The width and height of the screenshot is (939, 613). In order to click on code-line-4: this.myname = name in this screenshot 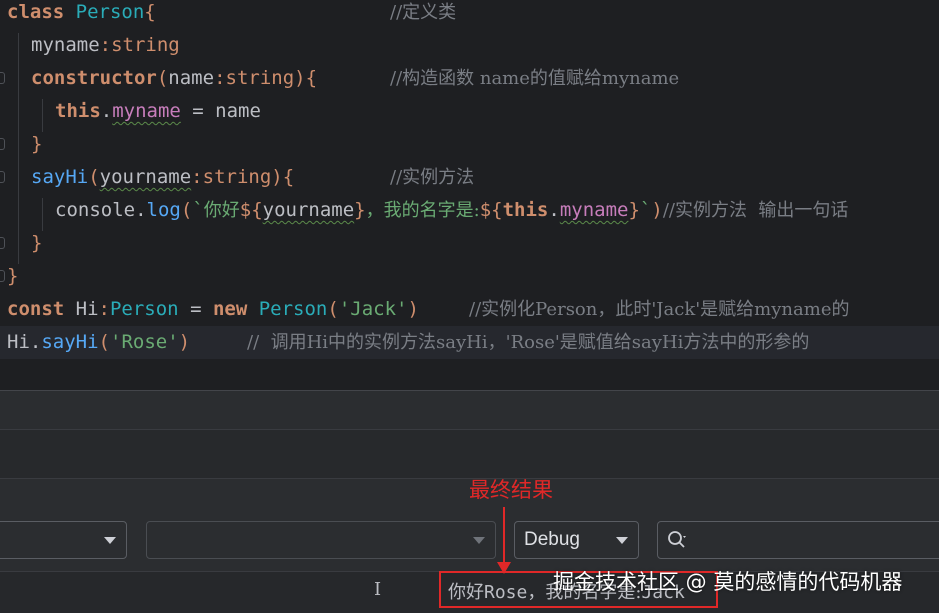, I will do `click(158, 111)`.